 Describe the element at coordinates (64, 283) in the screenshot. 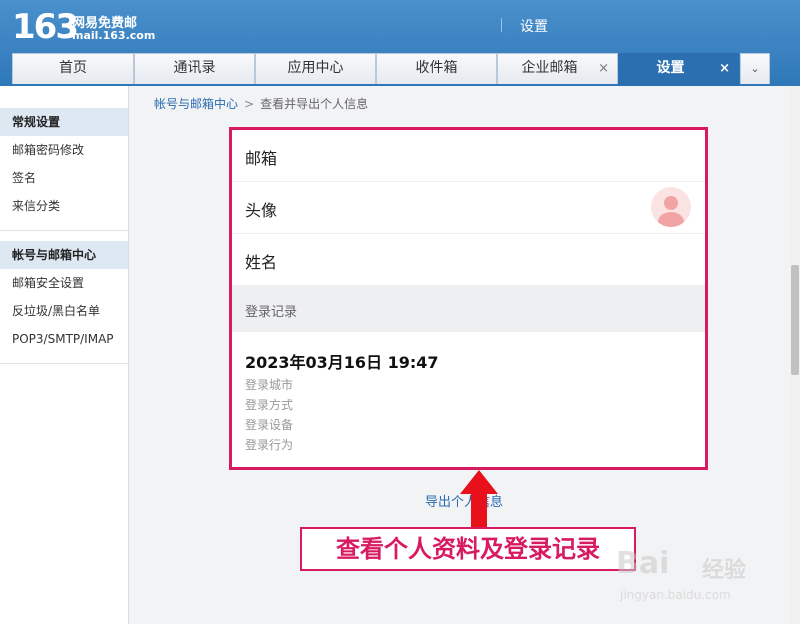

I see `sidebar-item-security: 邮箱安全设置` at that location.